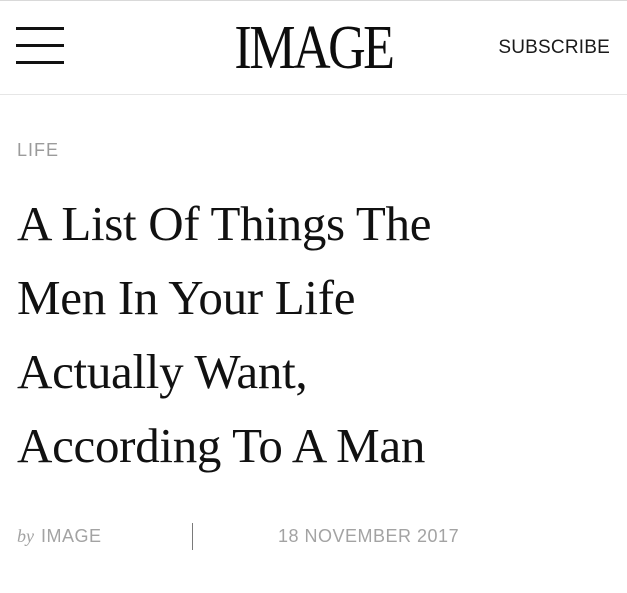 The height and width of the screenshot is (593, 627). Describe the element at coordinates (186, 297) in the screenshot. I see `headline-line: Men In Your Life` at that location.